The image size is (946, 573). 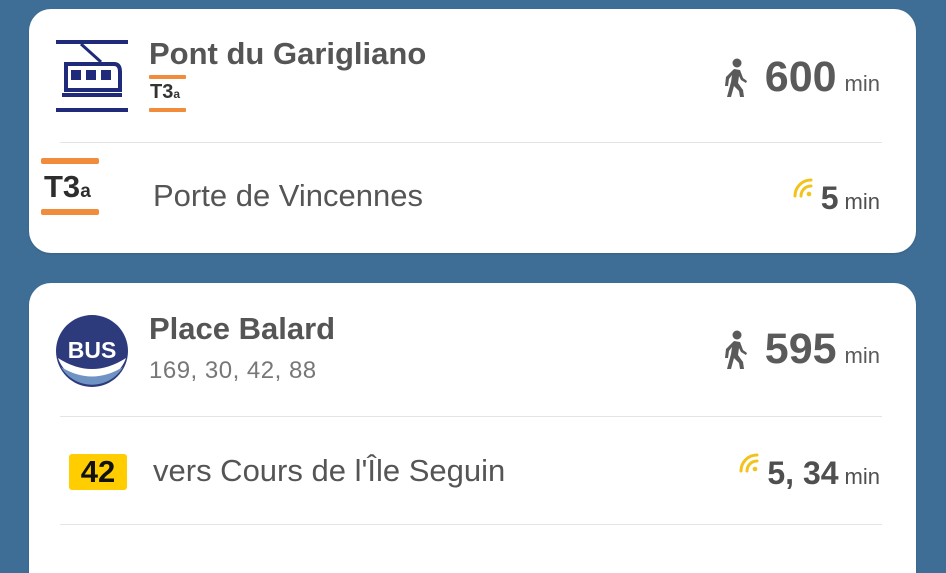 What do you see at coordinates (233, 371) in the screenshot?
I see `stop-lines: 169, 30, 42, 88` at bounding box center [233, 371].